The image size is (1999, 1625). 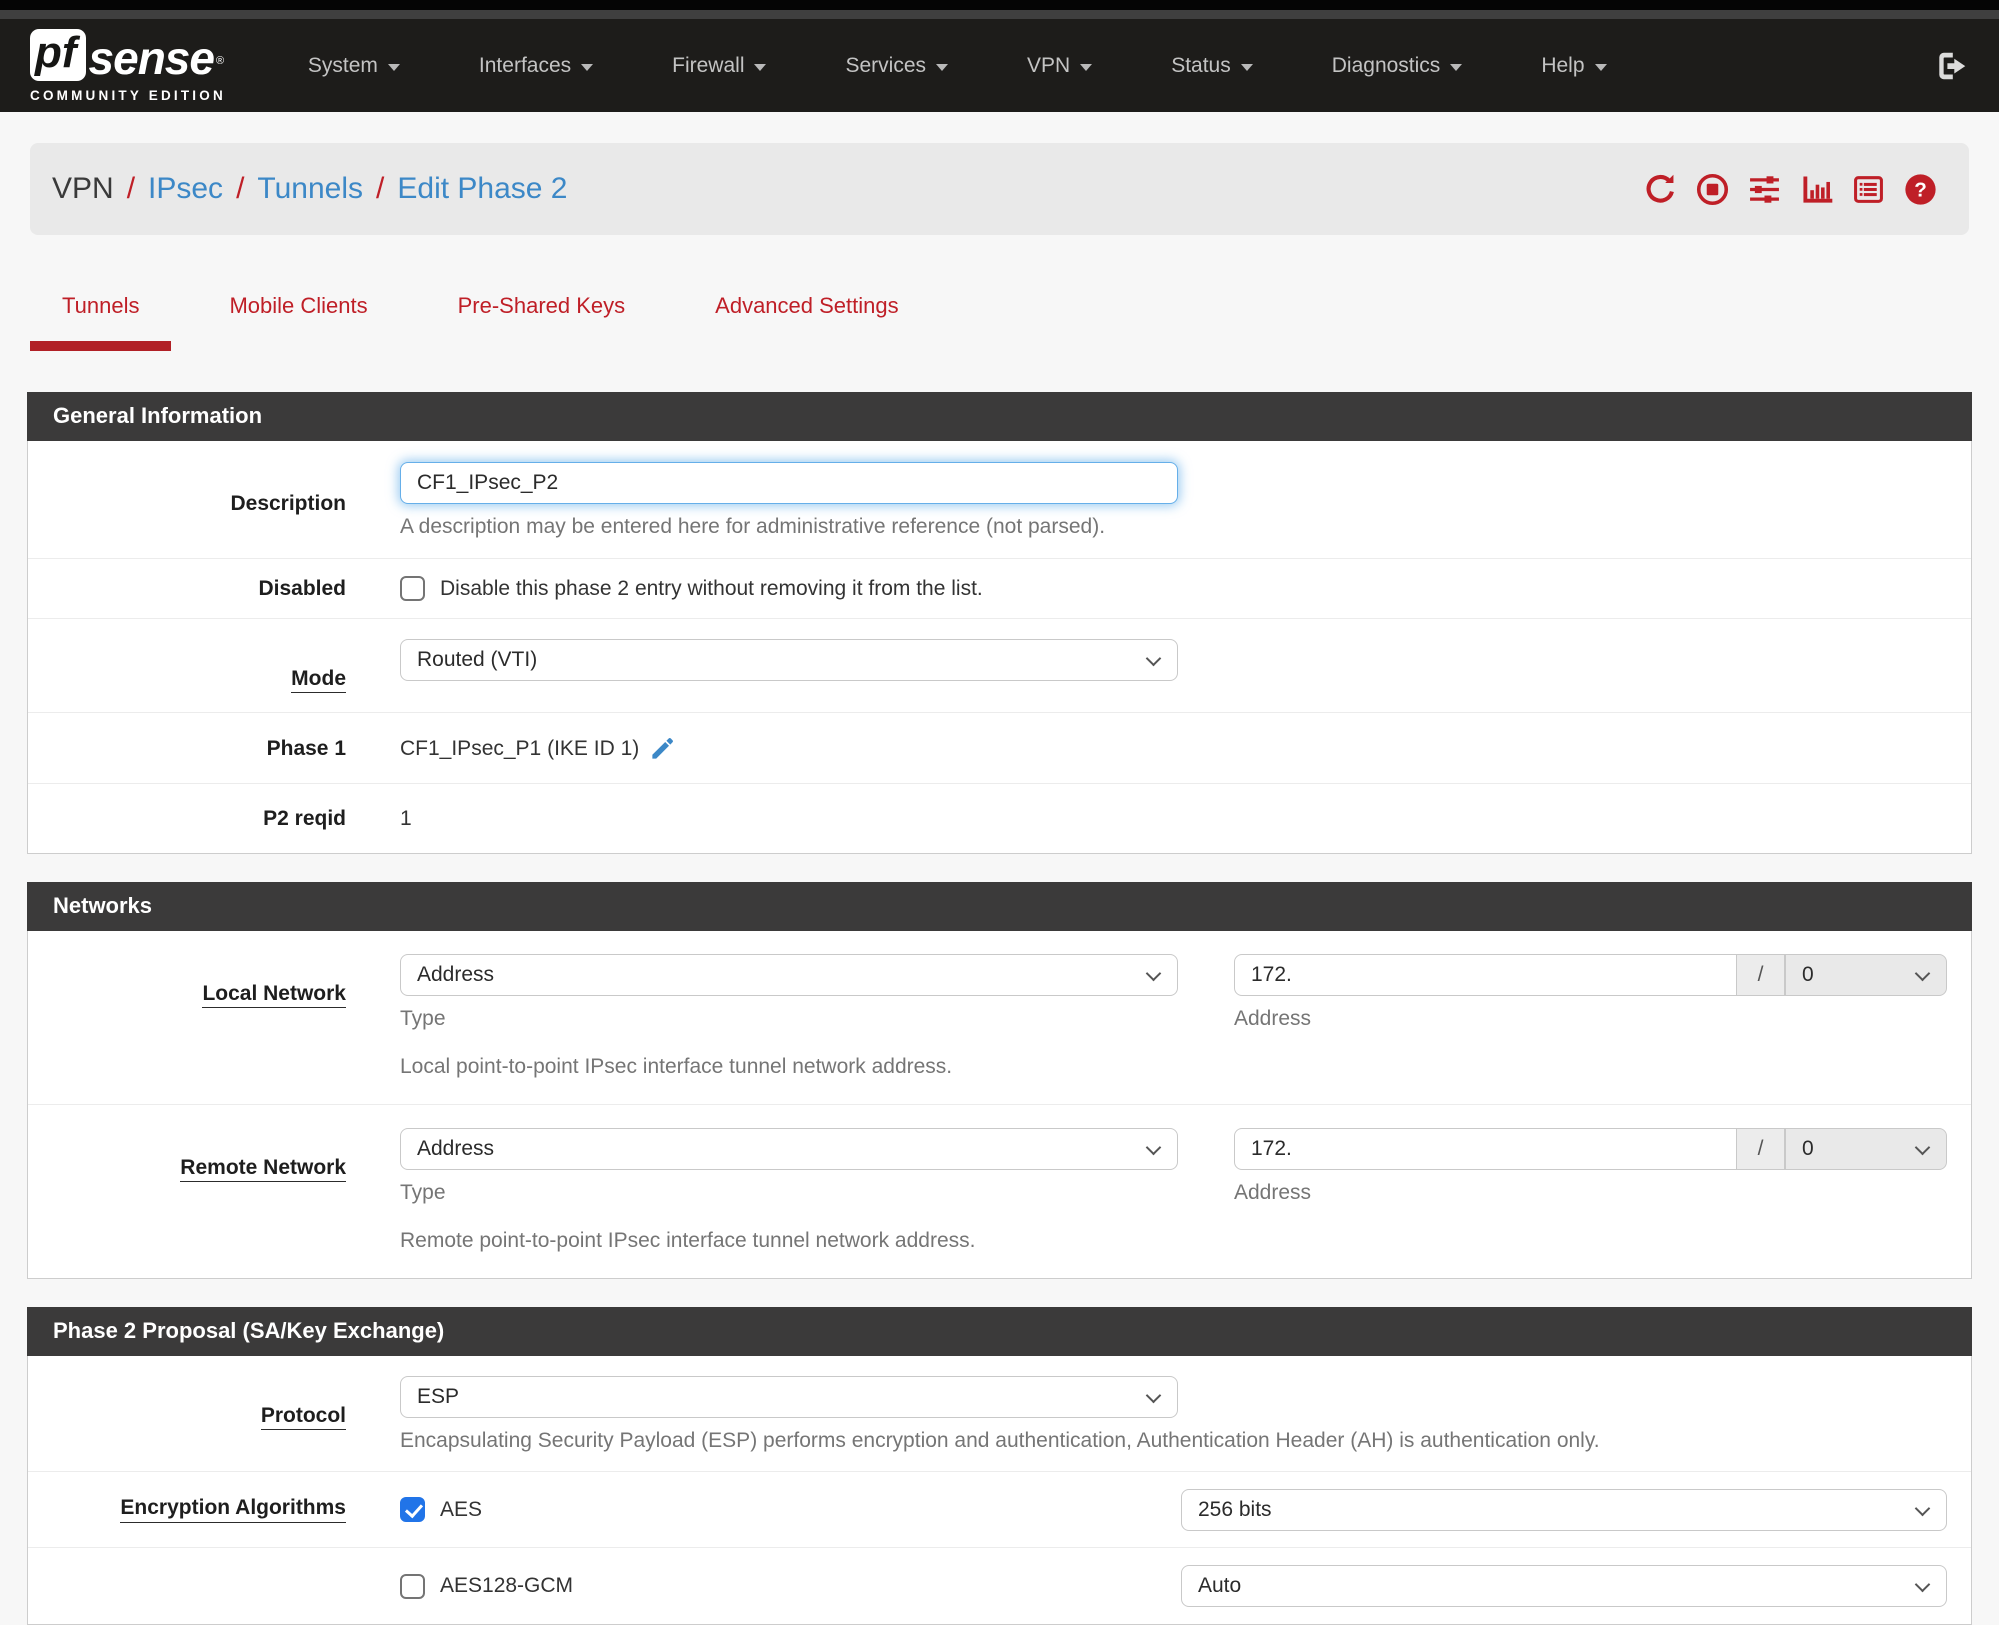 What do you see at coordinates (536, 66) in the screenshot?
I see `menu-interfaces: Interfaces` at bounding box center [536, 66].